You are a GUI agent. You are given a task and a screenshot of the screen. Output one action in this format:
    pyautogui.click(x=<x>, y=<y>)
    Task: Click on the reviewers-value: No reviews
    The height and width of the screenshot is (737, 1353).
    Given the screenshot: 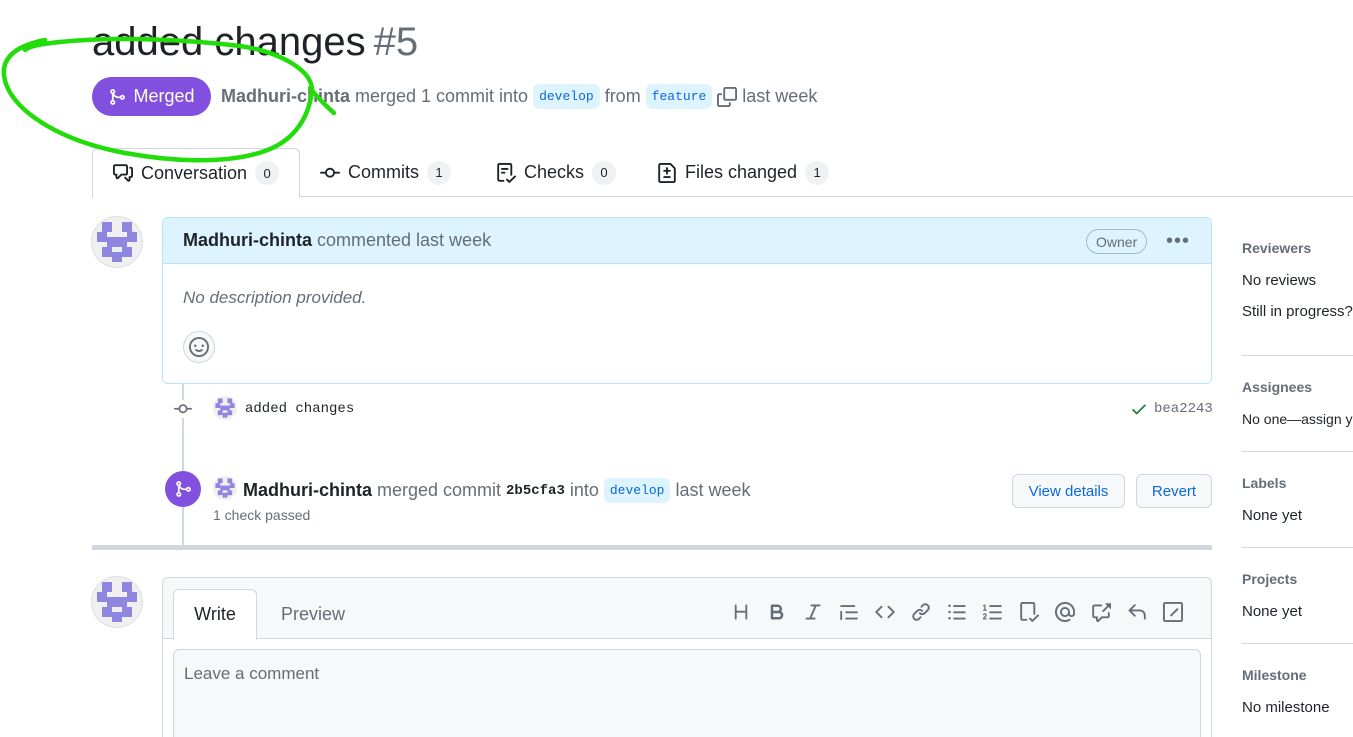 What is the action you would take?
    pyautogui.click(x=1279, y=280)
    